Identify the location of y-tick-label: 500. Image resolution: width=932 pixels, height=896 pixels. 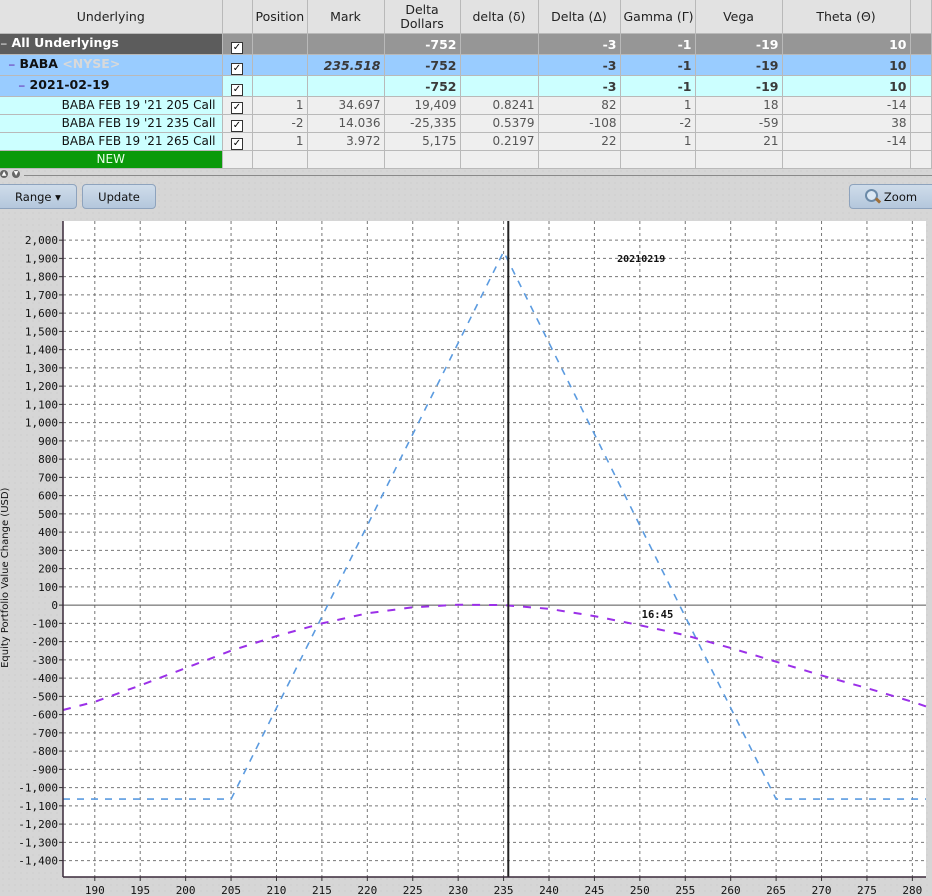
(48, 514).